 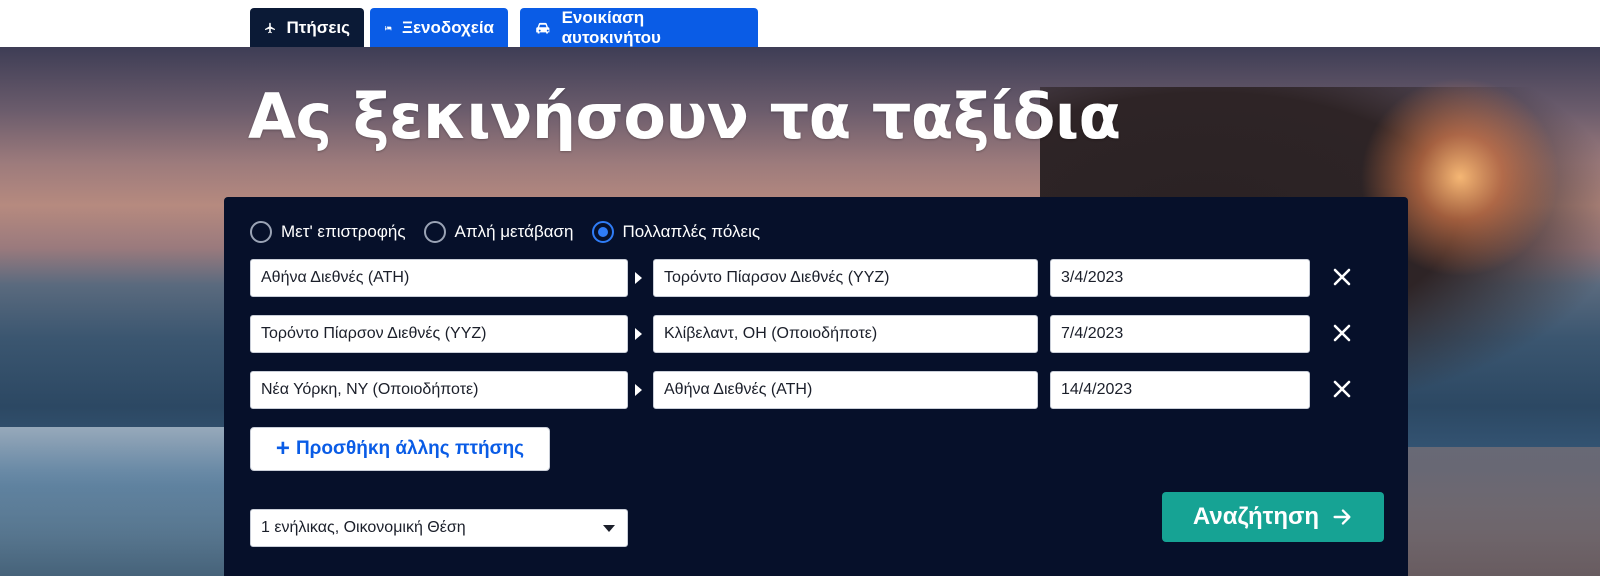 What do you see at coordinates (363, 527) in the screenshot?
I see `passengers-cabin-value: 1 ενήλικας, Οικονομική Θέση` at bounding box center [363, 527].